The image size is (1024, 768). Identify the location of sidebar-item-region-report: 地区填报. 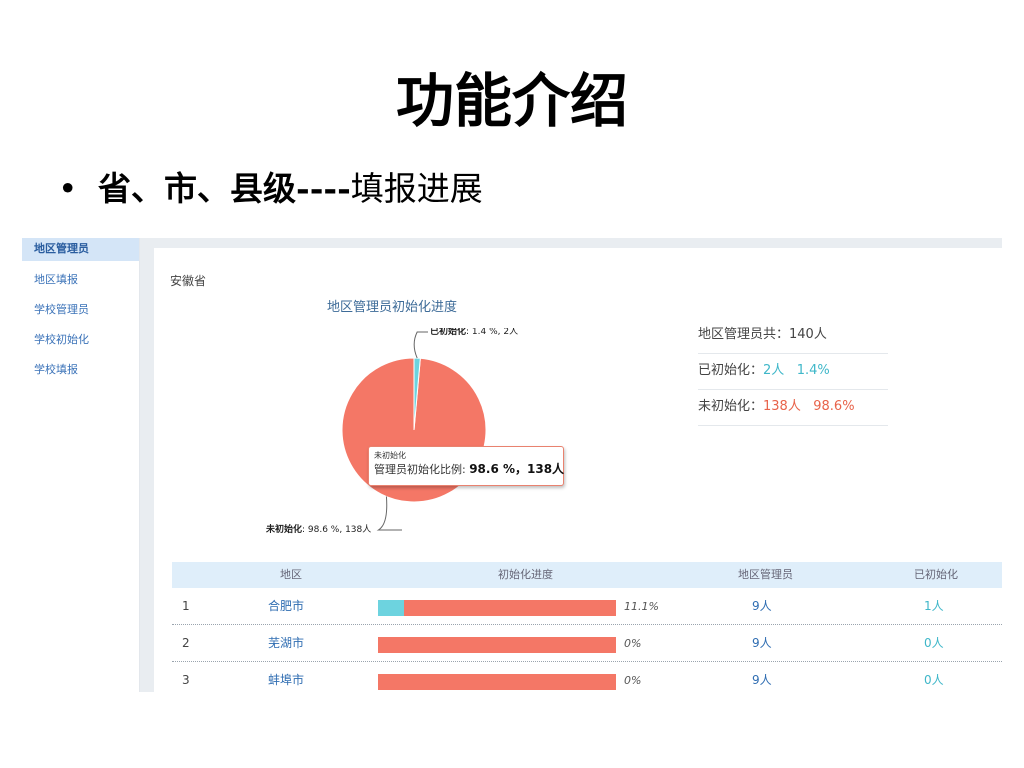
(80, 284).